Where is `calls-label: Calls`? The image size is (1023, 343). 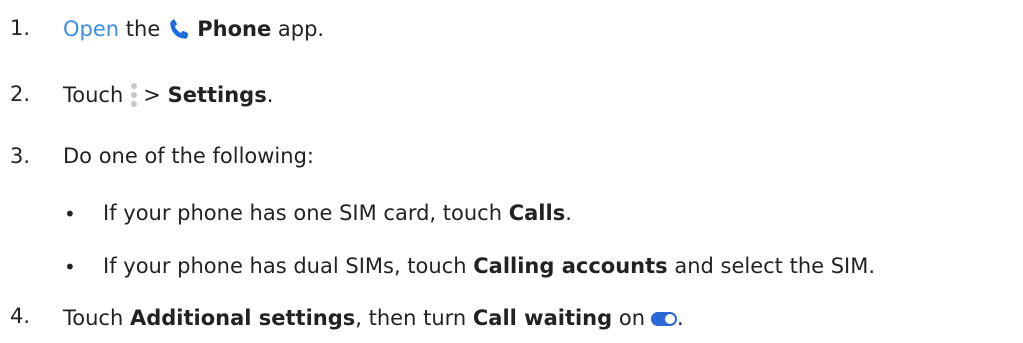
calls-label: Calls is located at coordinates (537, 213).